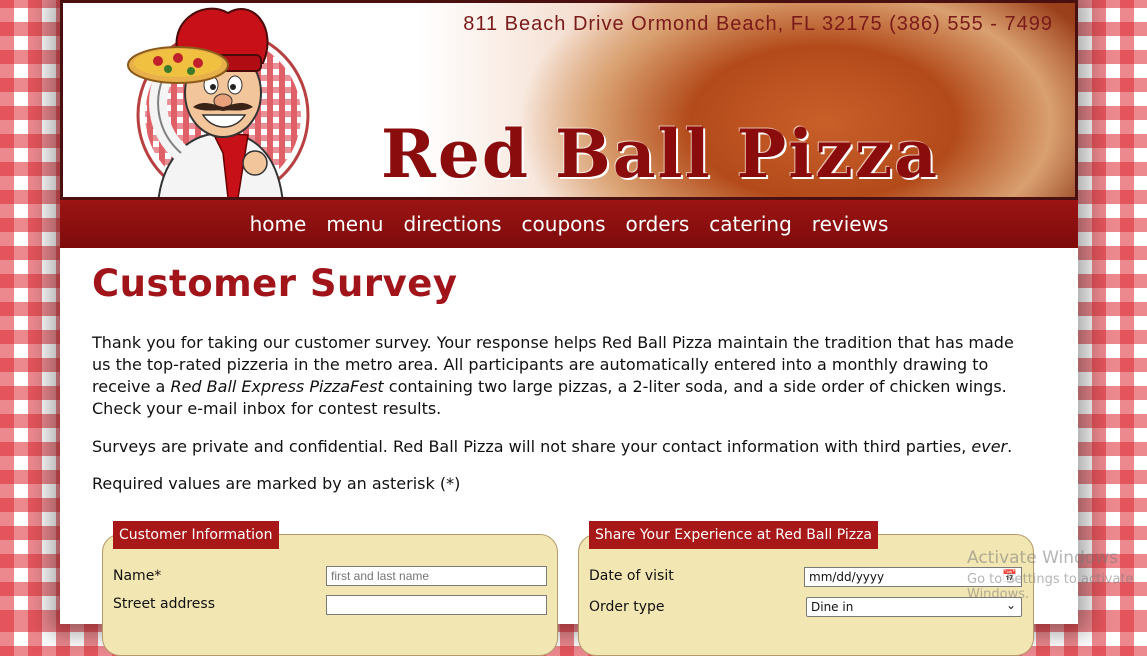  I want to click on brand-title: Red Ball Pizza, so click(660, 154).